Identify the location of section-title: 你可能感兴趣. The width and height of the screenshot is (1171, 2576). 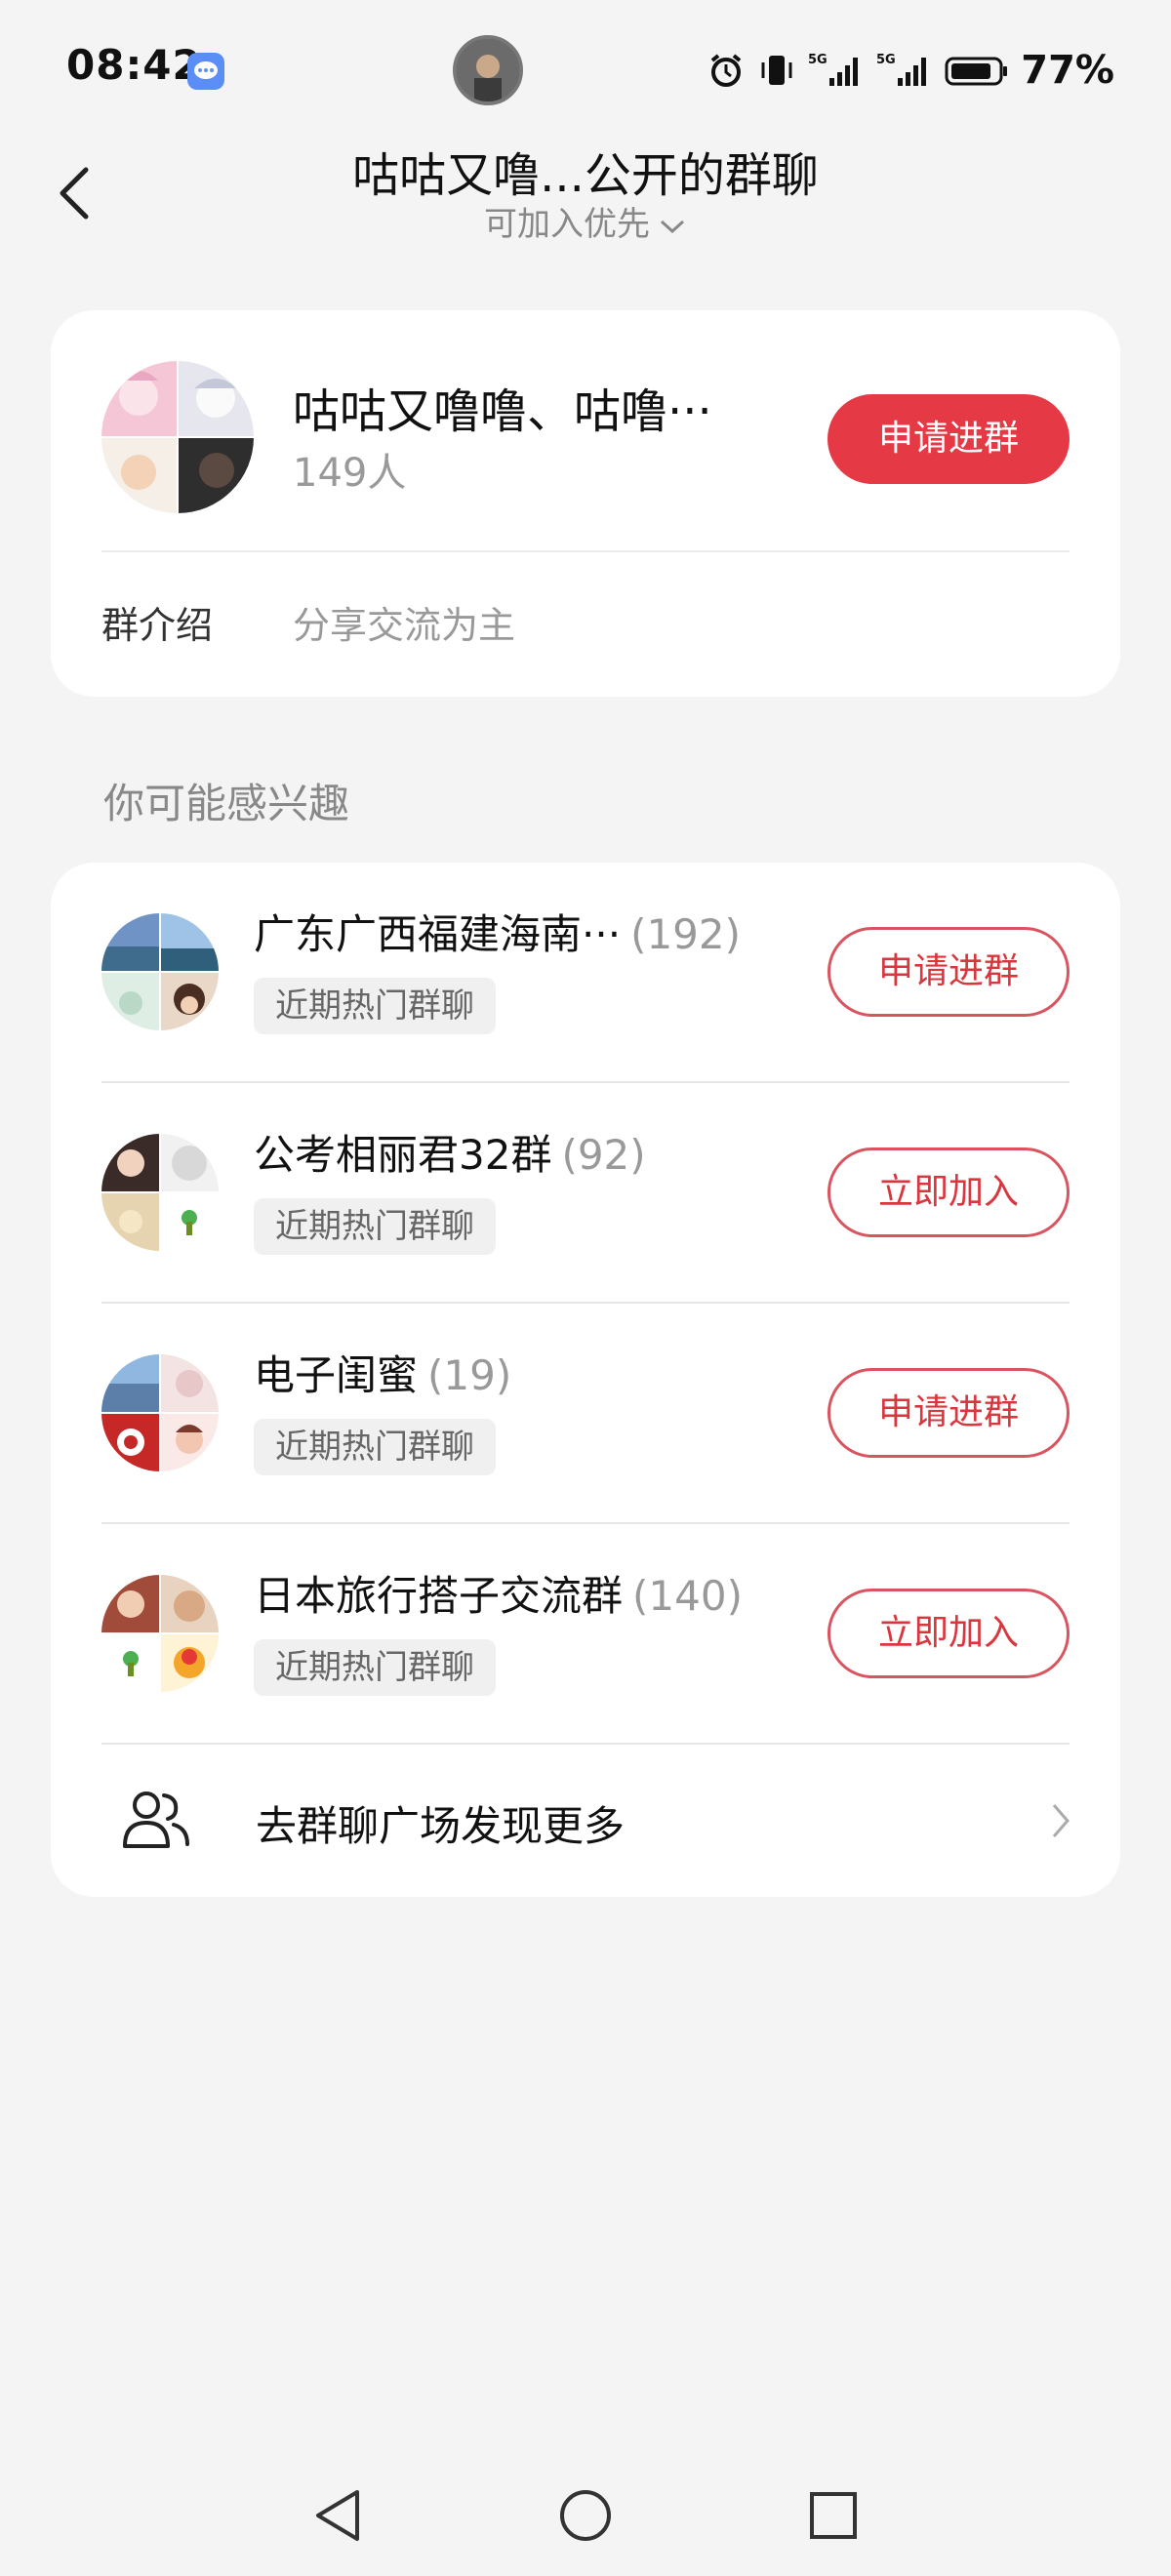
(226, 803).